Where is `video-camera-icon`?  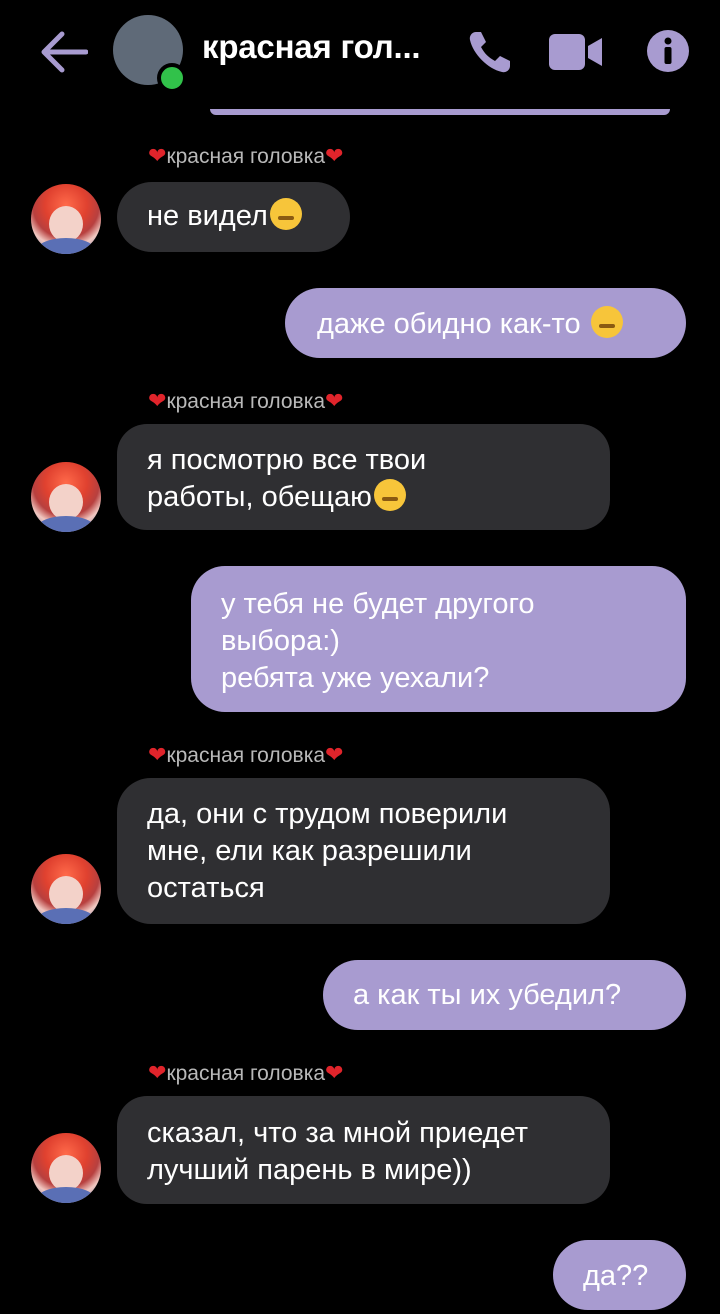 video-camera-icon is located at coordinates (576, 52).